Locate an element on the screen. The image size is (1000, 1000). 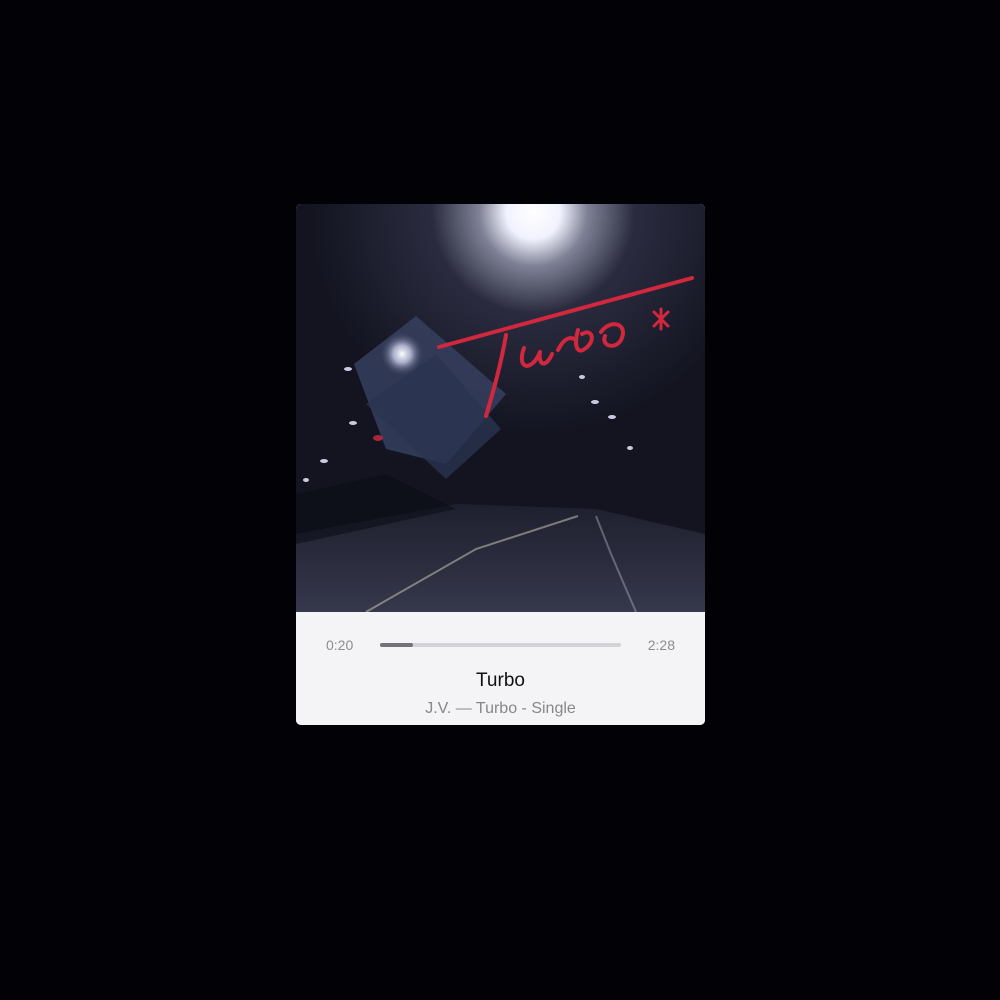
total-duration: 2:28 is located at coordinates (661, 645).